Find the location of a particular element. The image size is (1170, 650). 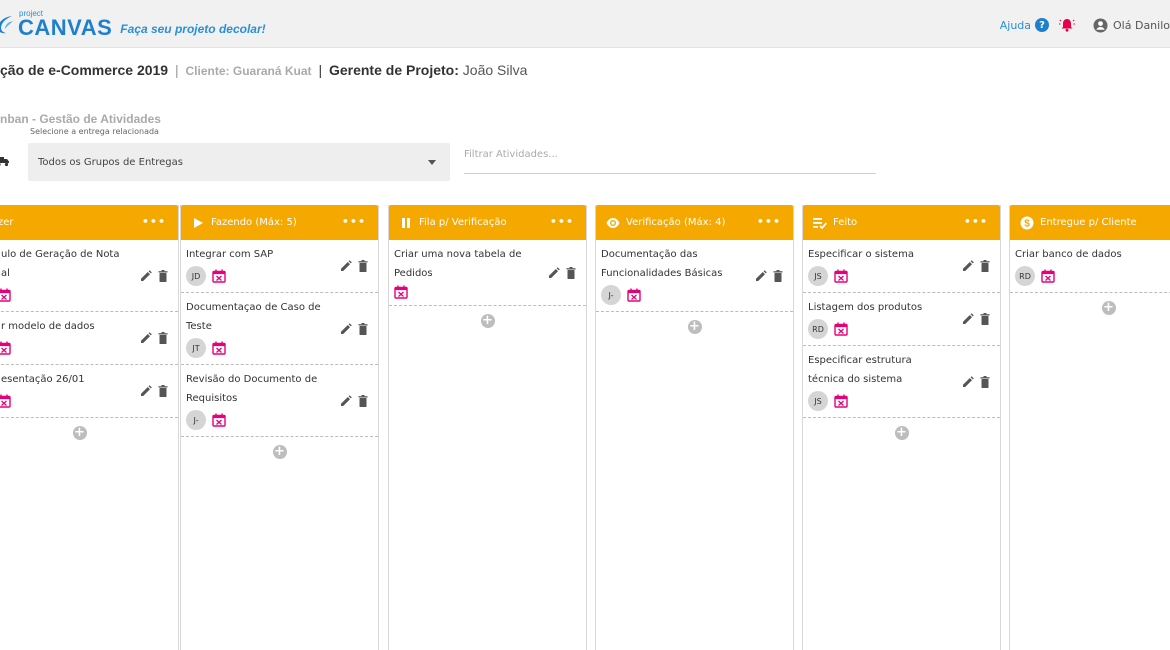

select-hint: Selecione a entrega relacionada is located at coordinates (94, 131).